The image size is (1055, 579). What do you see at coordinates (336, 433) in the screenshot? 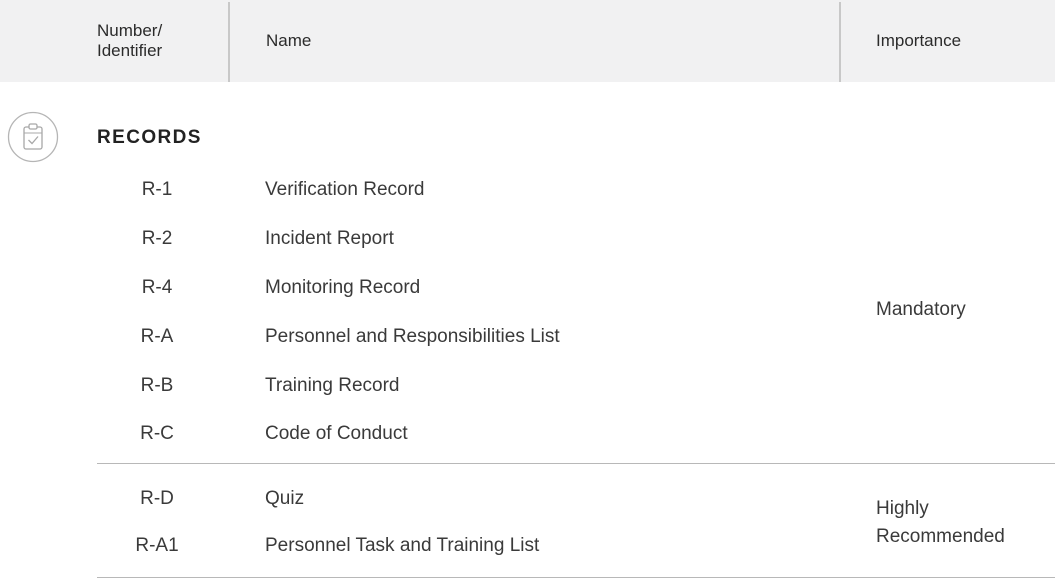
I see `row-name: Code of Conduct` at bounding box center [336, 433].